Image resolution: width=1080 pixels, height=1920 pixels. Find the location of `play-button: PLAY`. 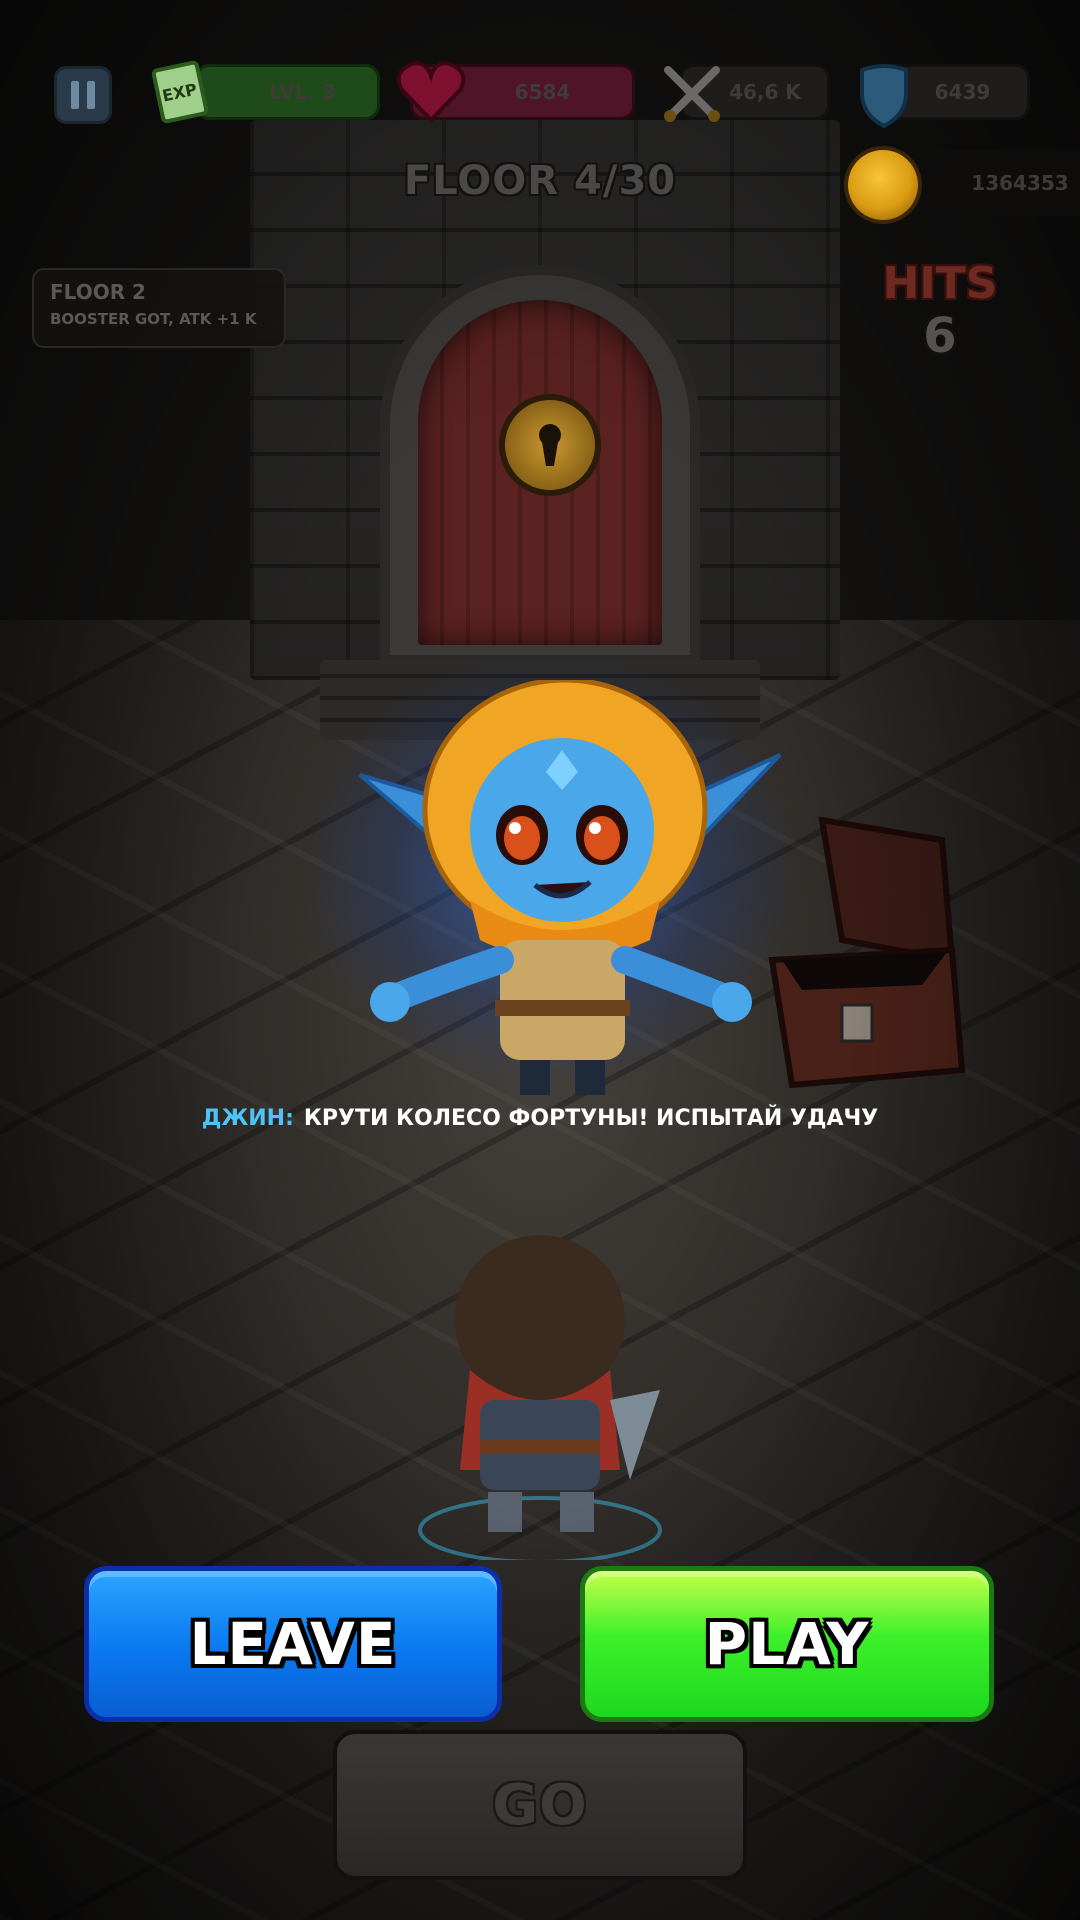

play-button: PLAY is located at coordinates (787, 1644).